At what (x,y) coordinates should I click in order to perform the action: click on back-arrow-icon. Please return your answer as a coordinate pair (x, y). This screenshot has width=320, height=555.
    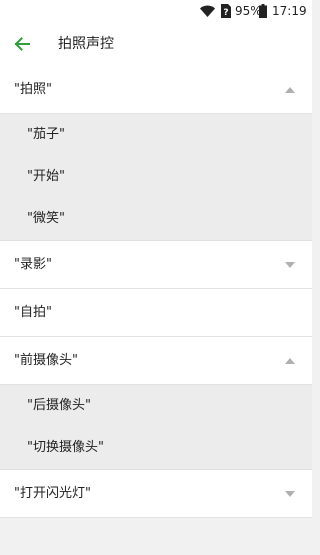
    Looking at the image, I should click on (22, 44).